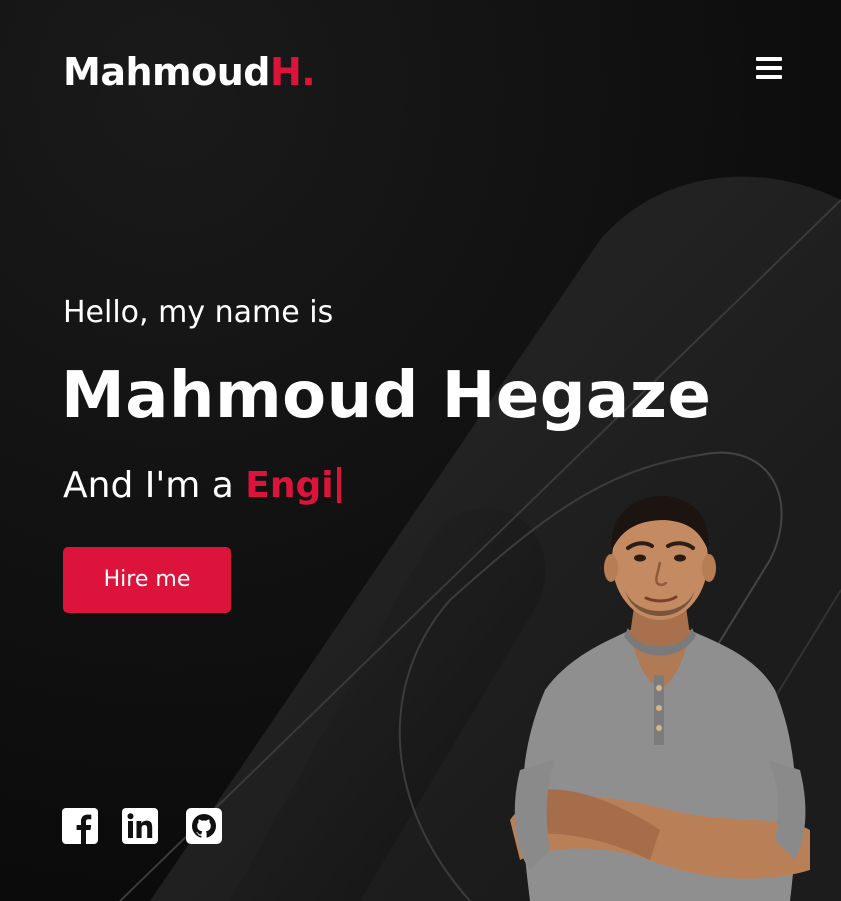 The image size is (841, 901). What do you see at coordinates (198, 312) in the screenshot?
I see `hero-greeting: Hello, my name is` at bounding box center [198, 312].